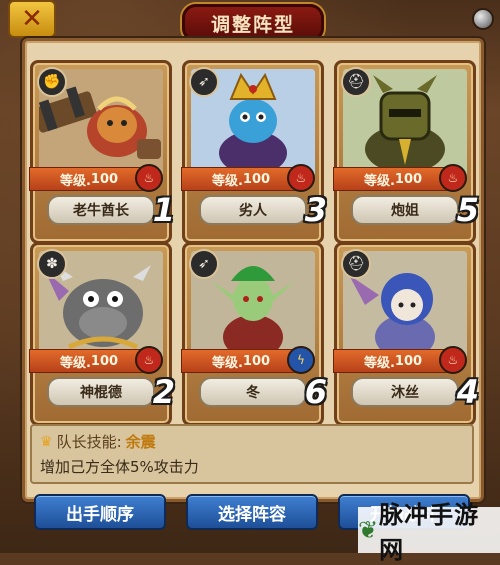  I want to click on hero-name: 神棍德, so click(101, 392).